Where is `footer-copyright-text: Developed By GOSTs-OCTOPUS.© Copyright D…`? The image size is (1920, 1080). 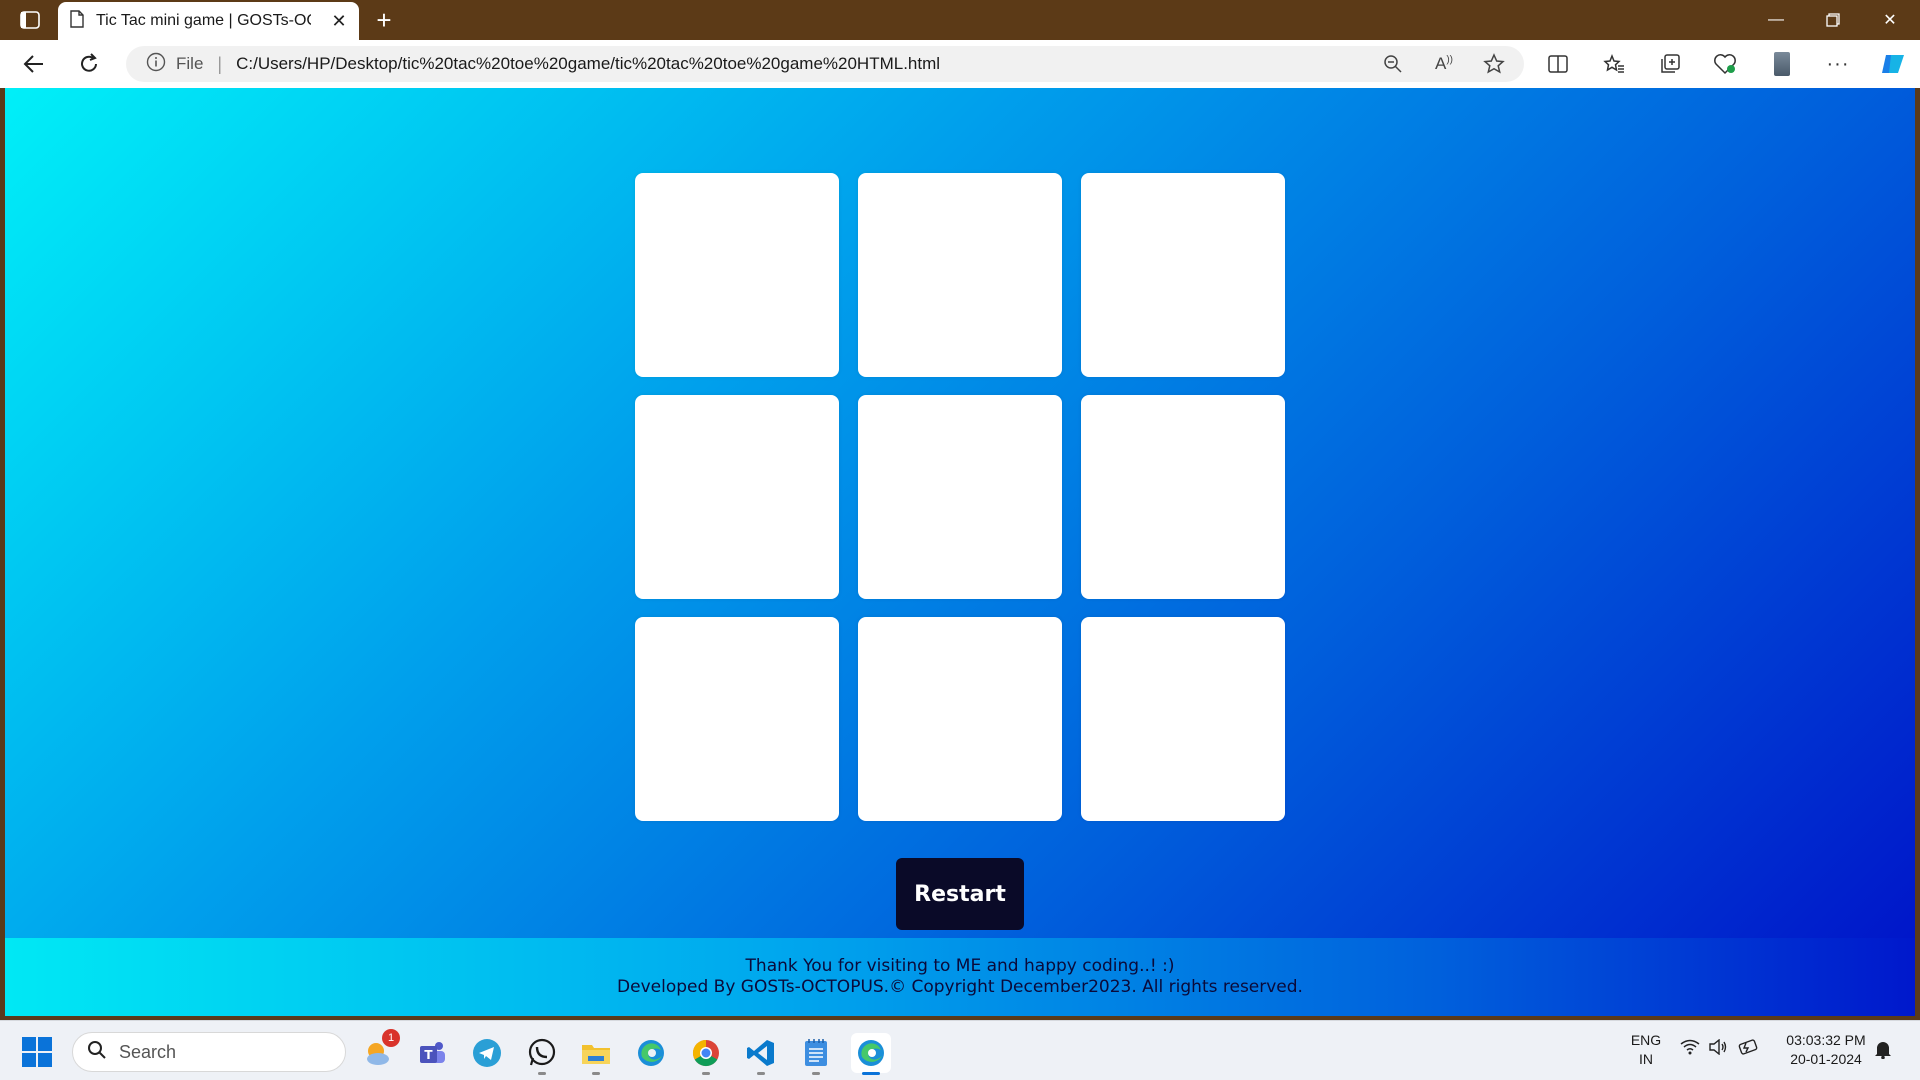 footer-copyright-text: Developed By GOSTs-OCTOPUS.© Copyright D… is located at coordinates (960, 987).